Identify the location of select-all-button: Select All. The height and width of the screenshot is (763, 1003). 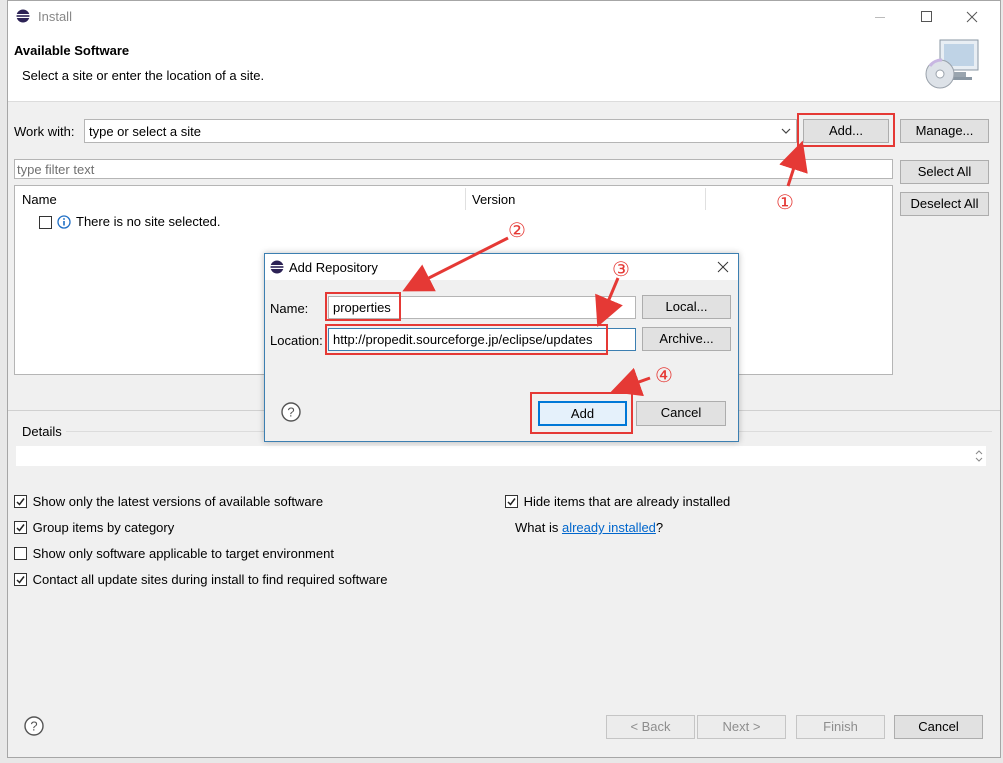
(944, 172).